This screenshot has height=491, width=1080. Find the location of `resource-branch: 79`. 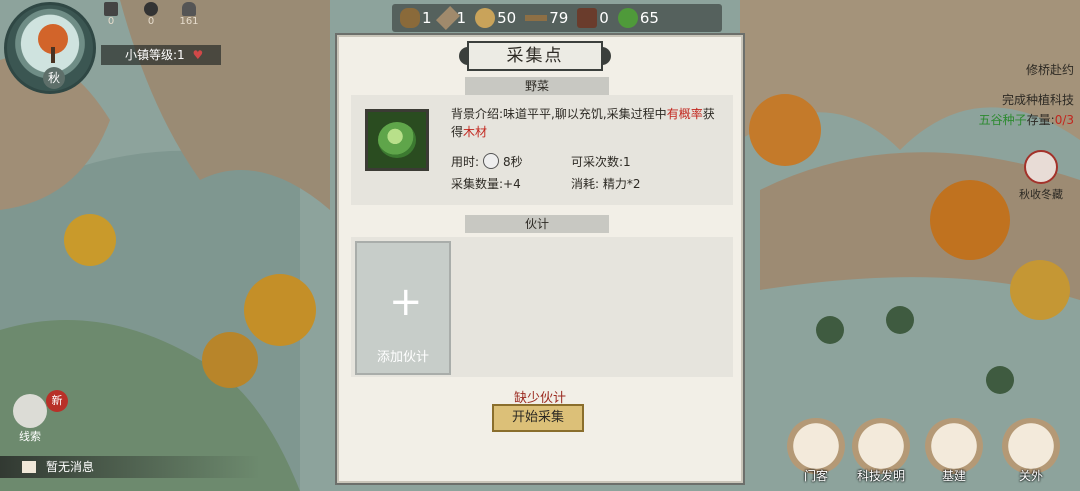

resource-branch: 79 is located at coordinates (546, 18).